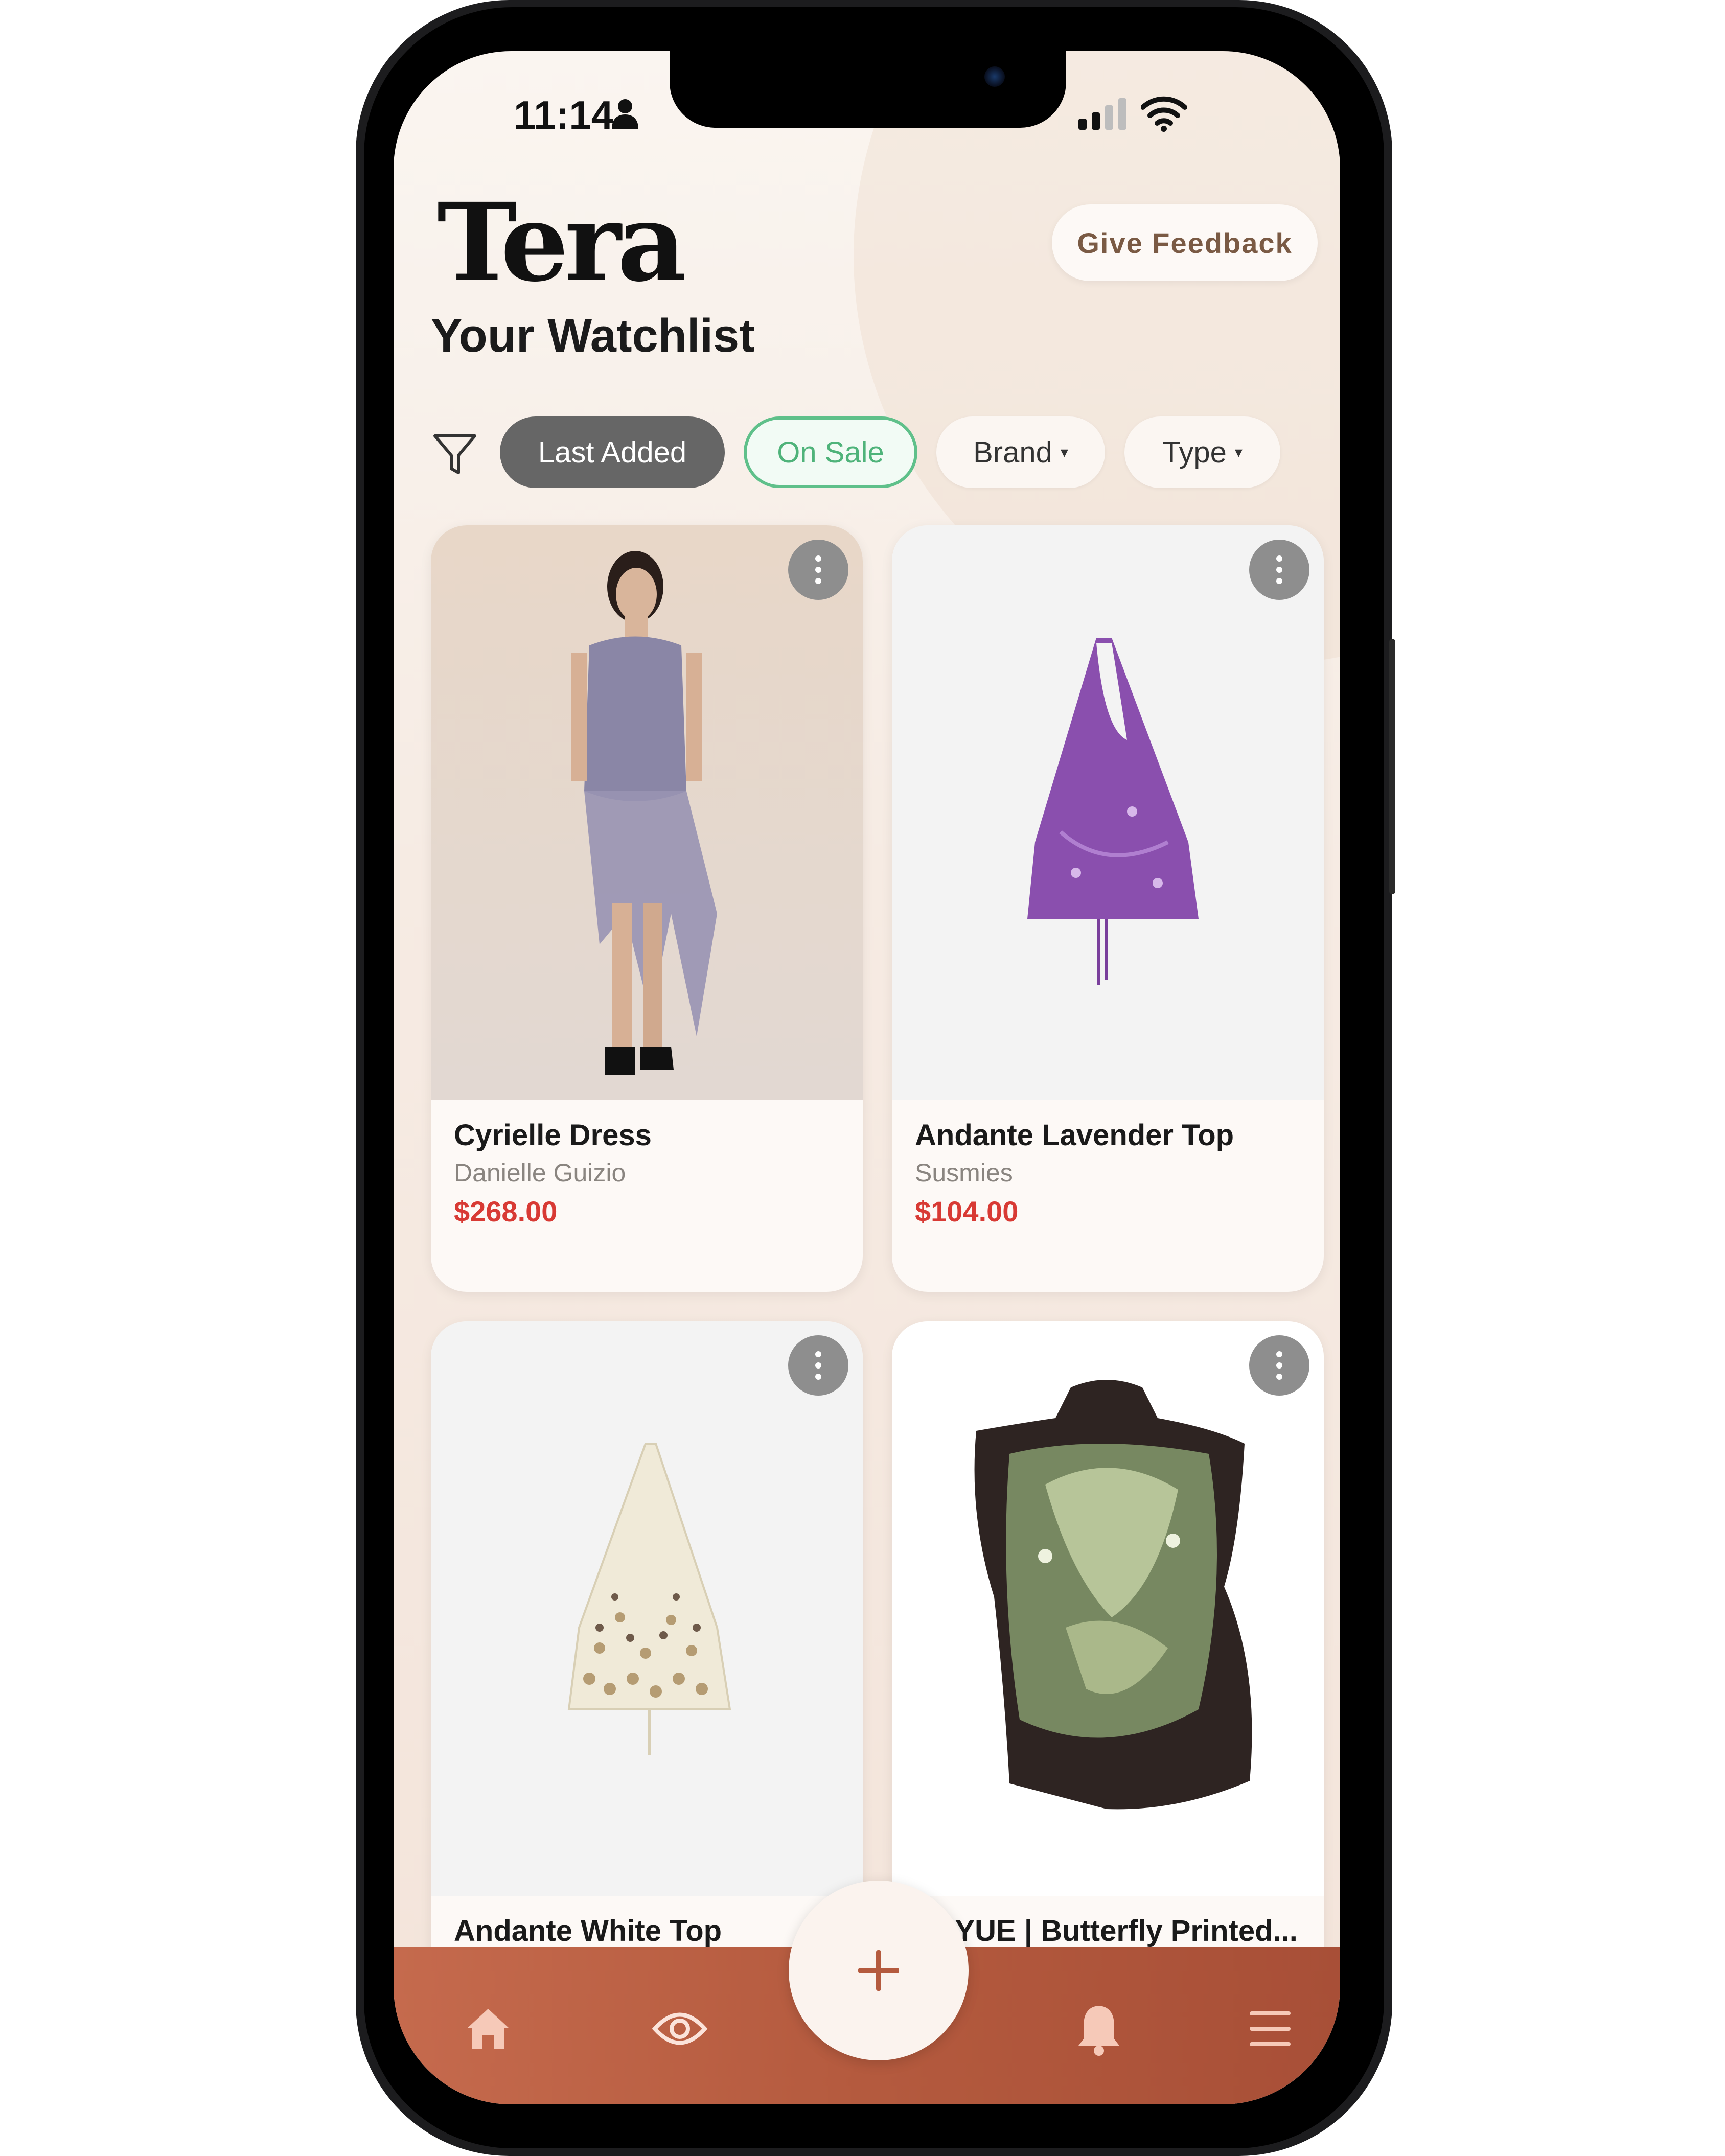 Image resolution: width=1725 pixels, height=2156 pixels. I want to click on give-feedback-button: Give Feedback, so click(1185, 243).